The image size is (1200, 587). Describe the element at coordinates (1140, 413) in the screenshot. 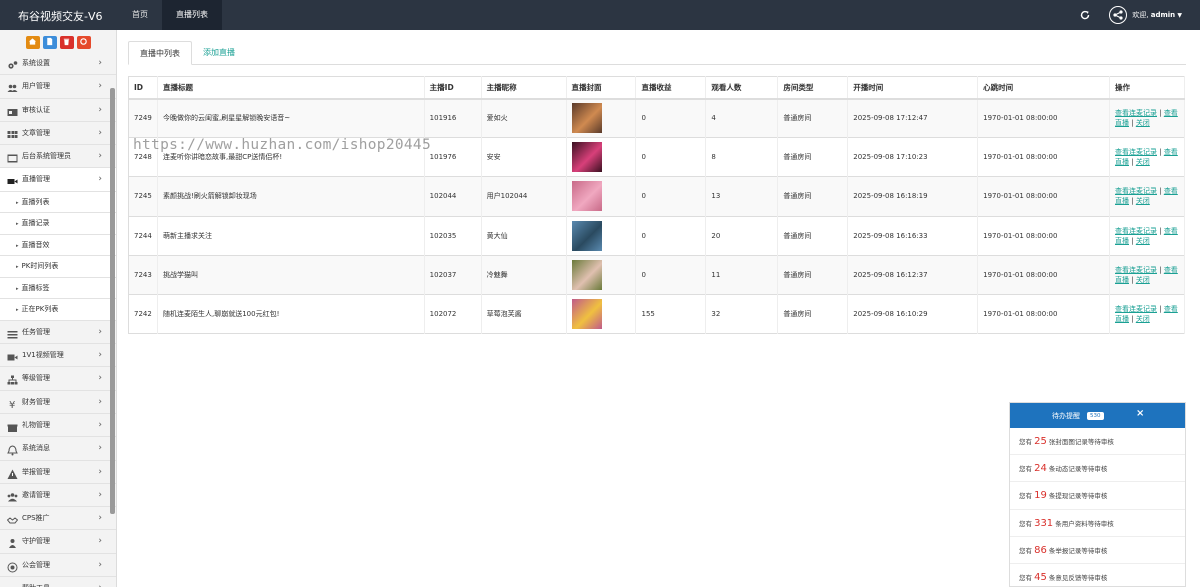

I see `close-icon: ×` at that location.